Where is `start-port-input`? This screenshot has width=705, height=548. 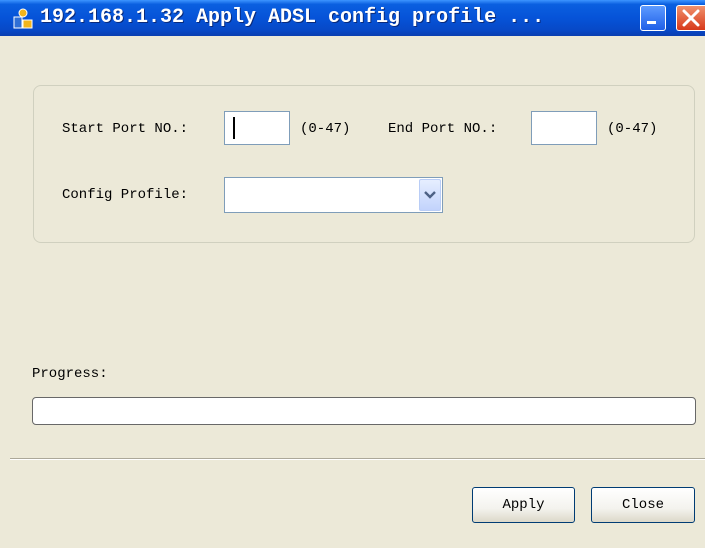 start-port-input is located at coordinates (257, 128).